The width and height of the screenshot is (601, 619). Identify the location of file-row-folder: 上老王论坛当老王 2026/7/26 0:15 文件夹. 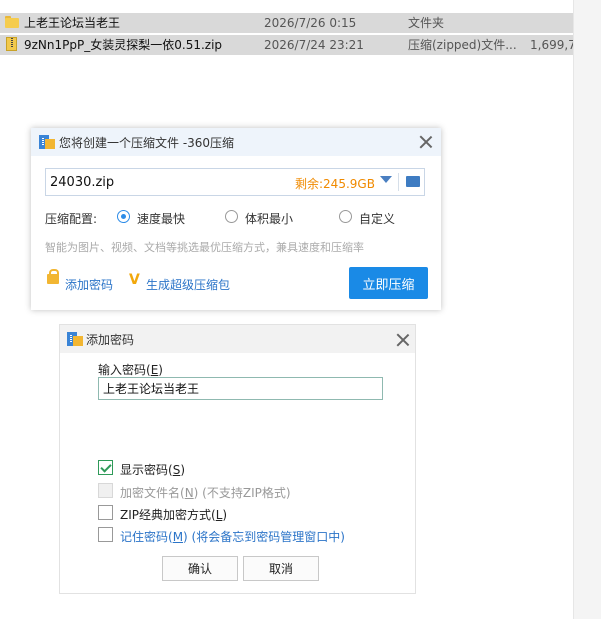
(286, 23).